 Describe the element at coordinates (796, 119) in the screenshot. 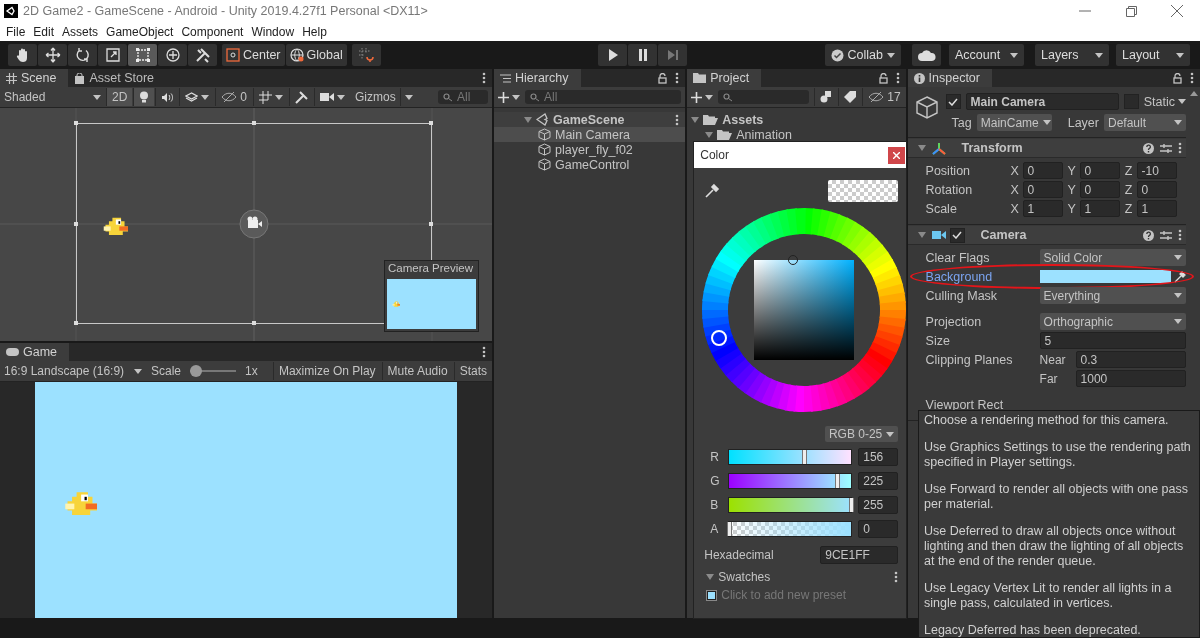

I see `folder-item: Assets` at that location.